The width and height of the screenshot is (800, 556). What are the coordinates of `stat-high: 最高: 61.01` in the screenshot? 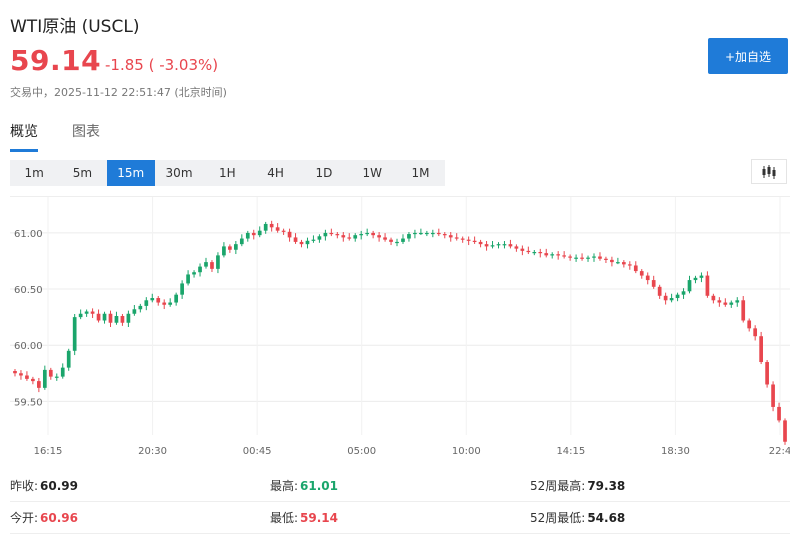 It's located at (304, 486).